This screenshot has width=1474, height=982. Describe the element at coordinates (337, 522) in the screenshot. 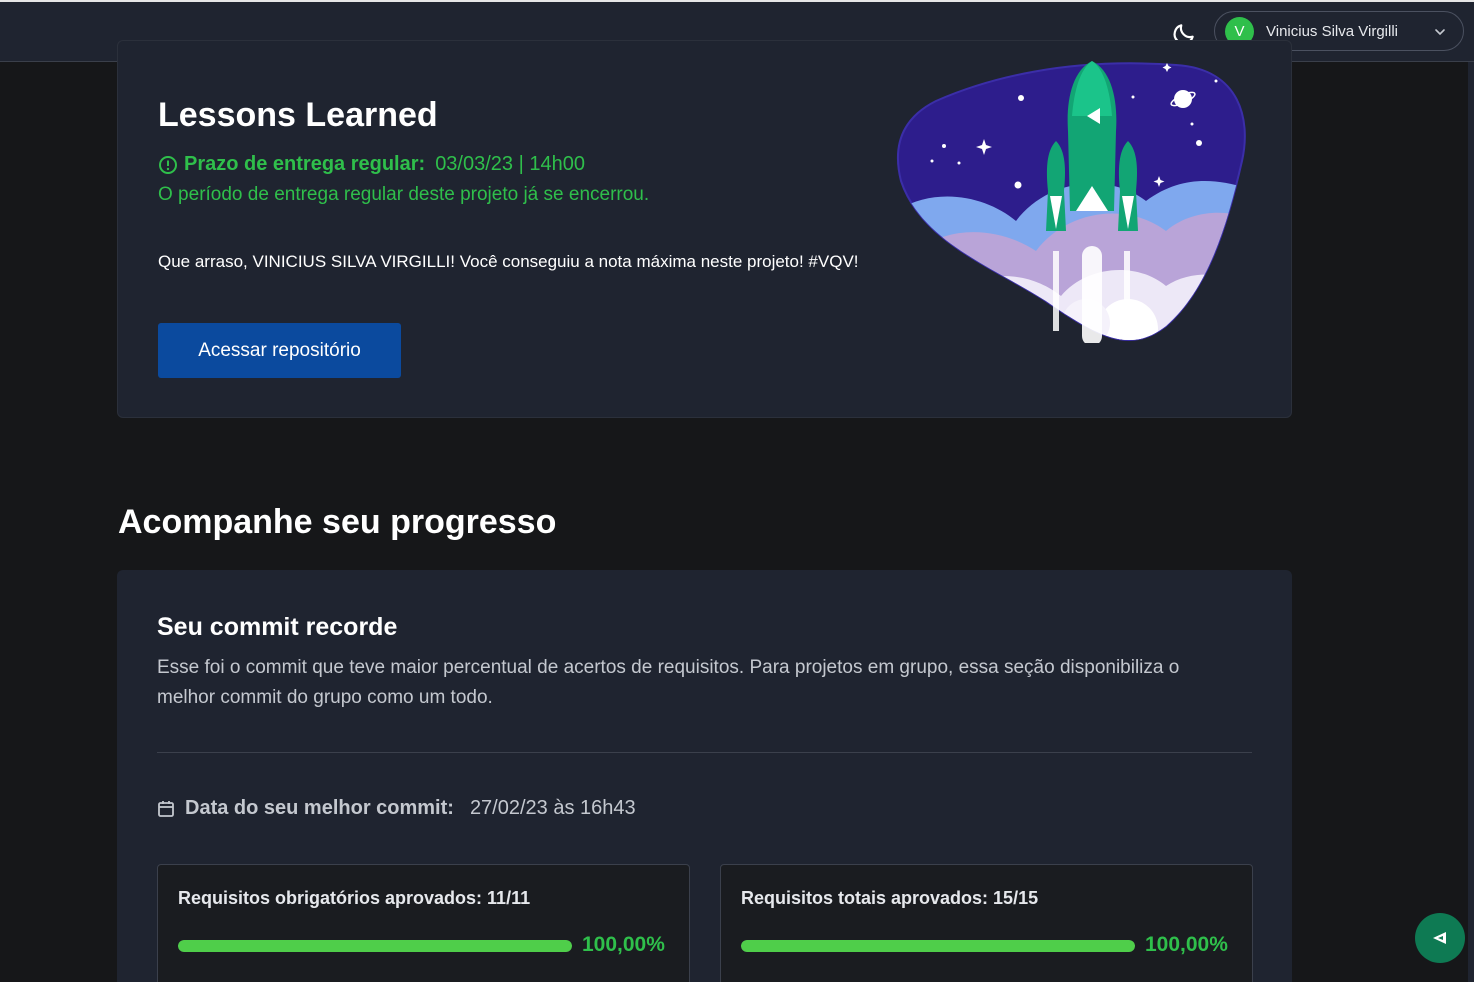

I see `progress-section-title: Acompanhe seu progresso` at that location.